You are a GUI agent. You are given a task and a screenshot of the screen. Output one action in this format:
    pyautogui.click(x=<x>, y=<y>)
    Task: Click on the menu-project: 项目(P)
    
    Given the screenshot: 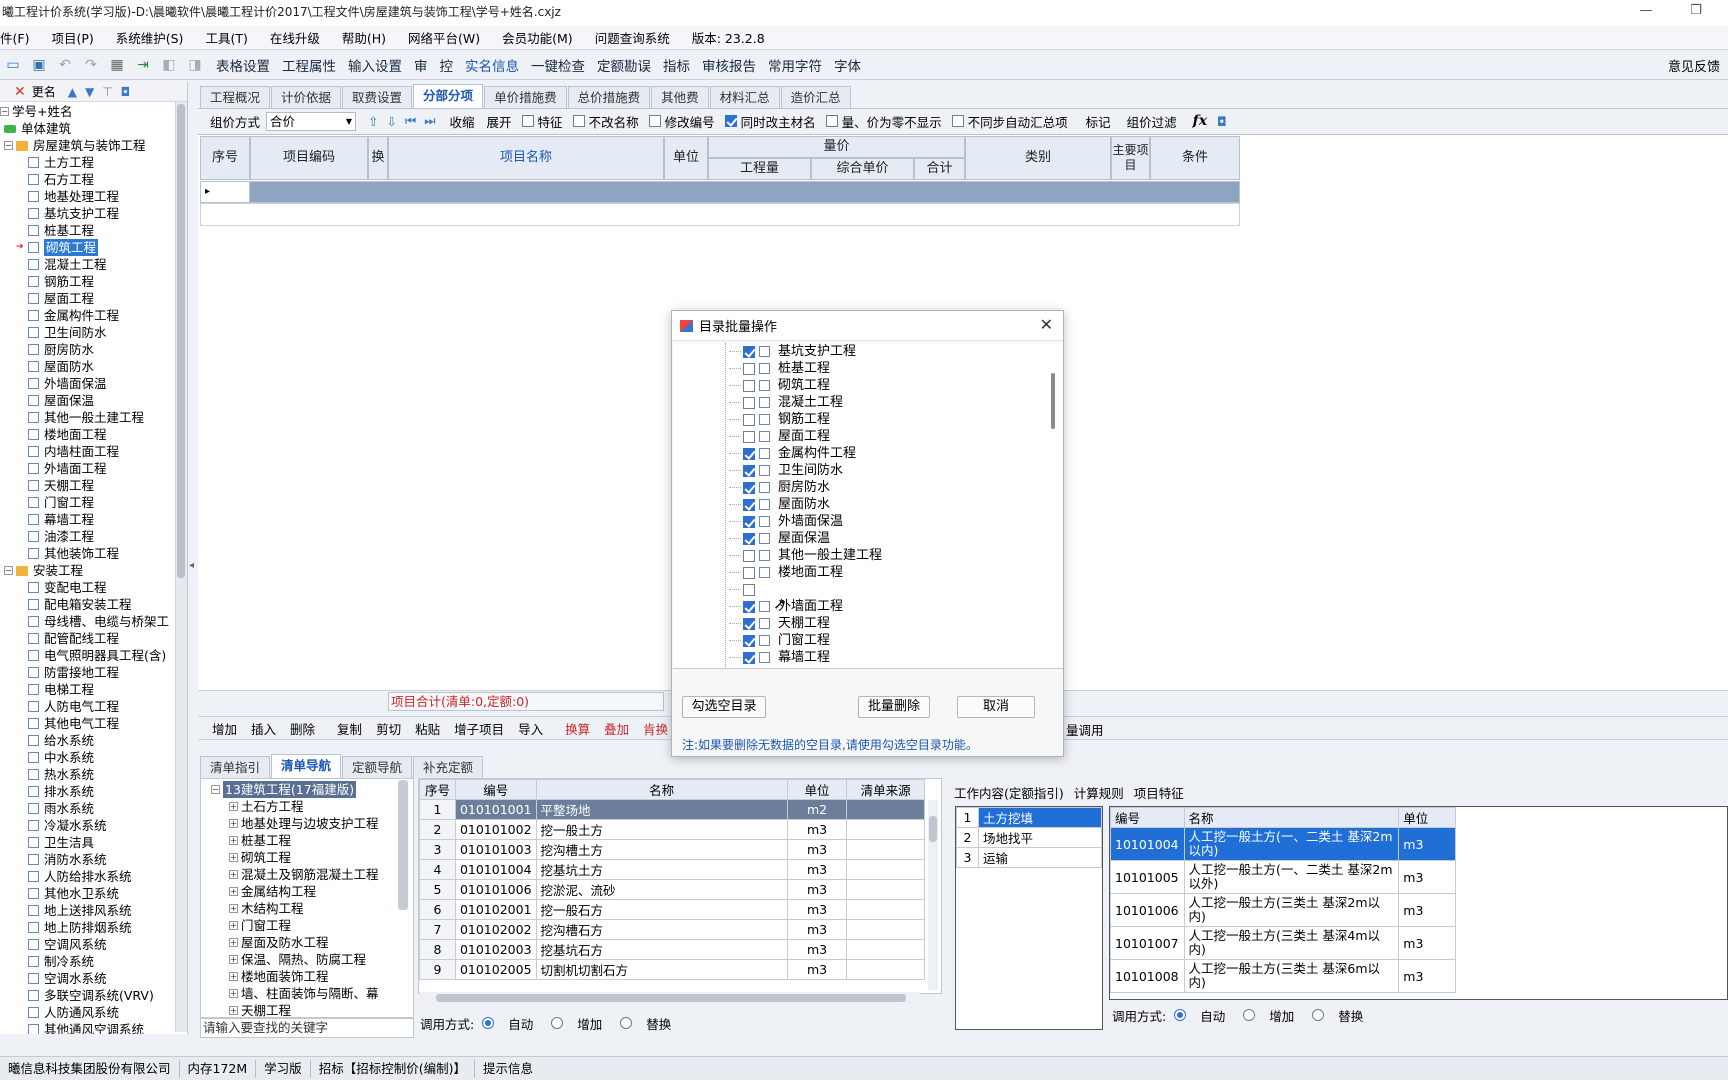 What is the action you would take?
    pyautogui.click(x=72, y=37)
    